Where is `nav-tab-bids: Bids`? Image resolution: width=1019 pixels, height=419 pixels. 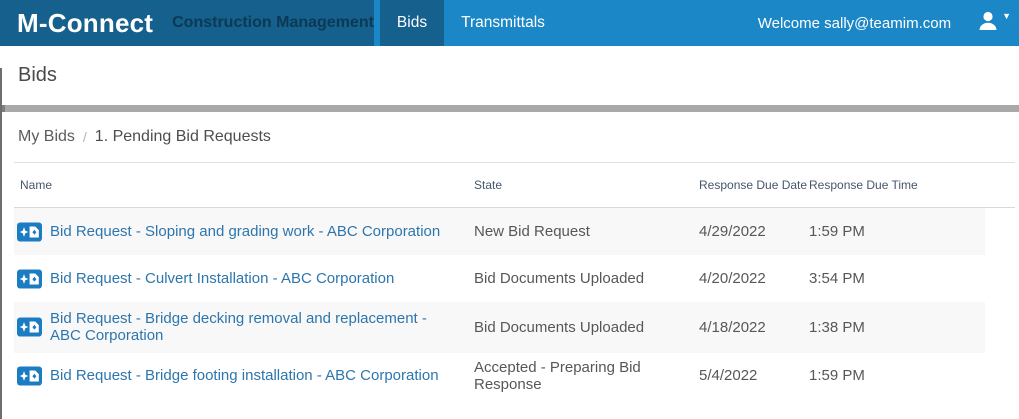
nav-tab-bids: Bids is located at coordinates (412, 23).